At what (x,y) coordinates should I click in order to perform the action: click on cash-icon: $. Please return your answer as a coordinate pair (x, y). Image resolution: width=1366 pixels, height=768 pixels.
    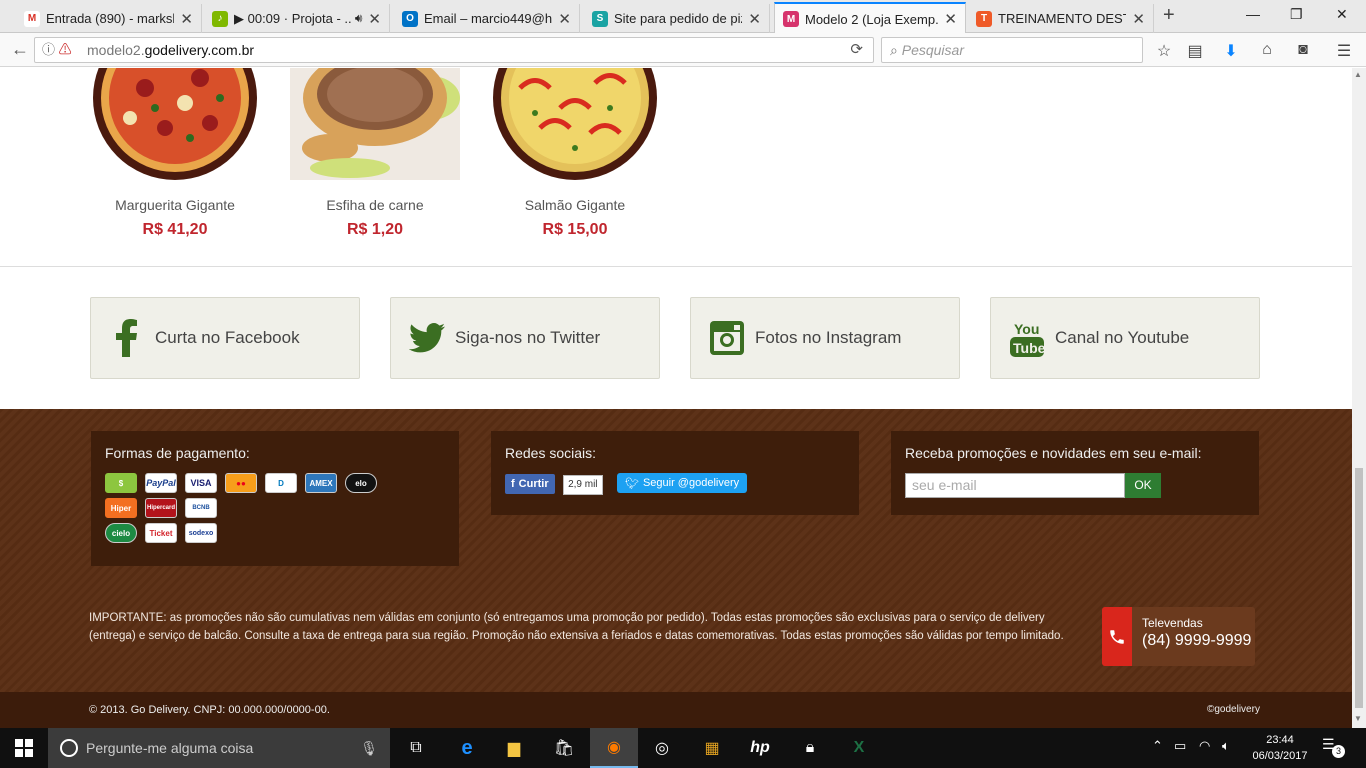
    Looking at the image, I should click on (121, 483).